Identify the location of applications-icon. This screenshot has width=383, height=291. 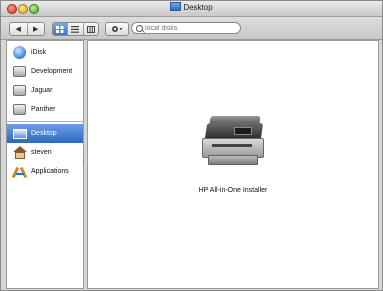
(19, 172).